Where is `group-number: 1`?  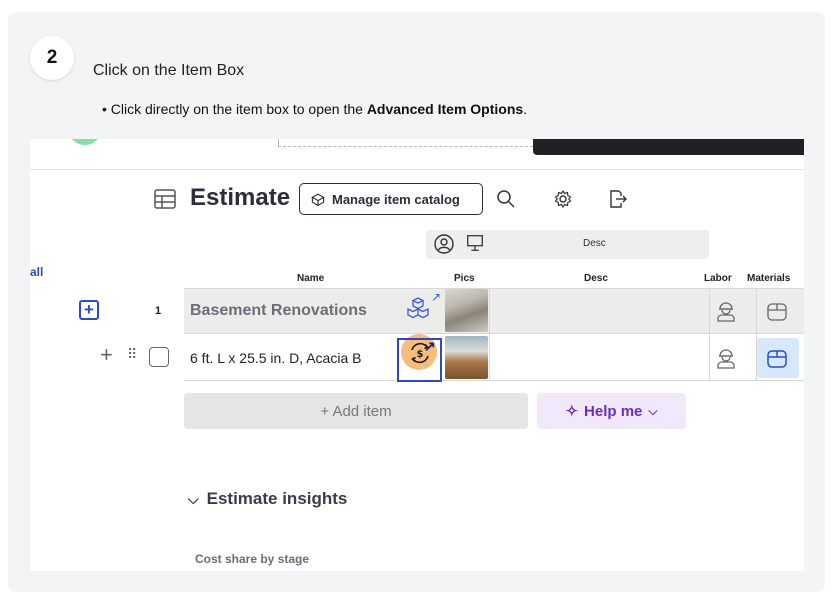 group-number: 1 is located at coordinates (158, 311).